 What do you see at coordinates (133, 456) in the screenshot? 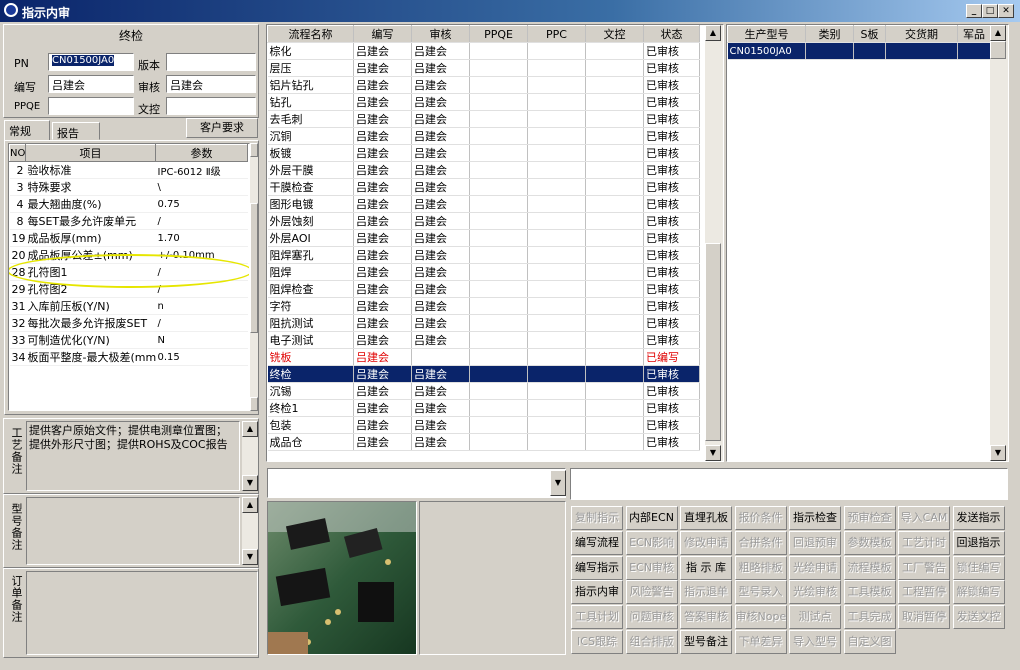
I see `work-notes-text: 提供客户原始文件；提供电测章位置图；提供外形尺寸图；提供ROHS及COC报告` at bounding box center [133, 456].